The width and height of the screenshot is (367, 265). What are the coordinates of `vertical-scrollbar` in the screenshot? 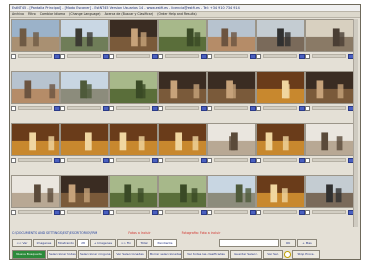 It's located at (355, 123).